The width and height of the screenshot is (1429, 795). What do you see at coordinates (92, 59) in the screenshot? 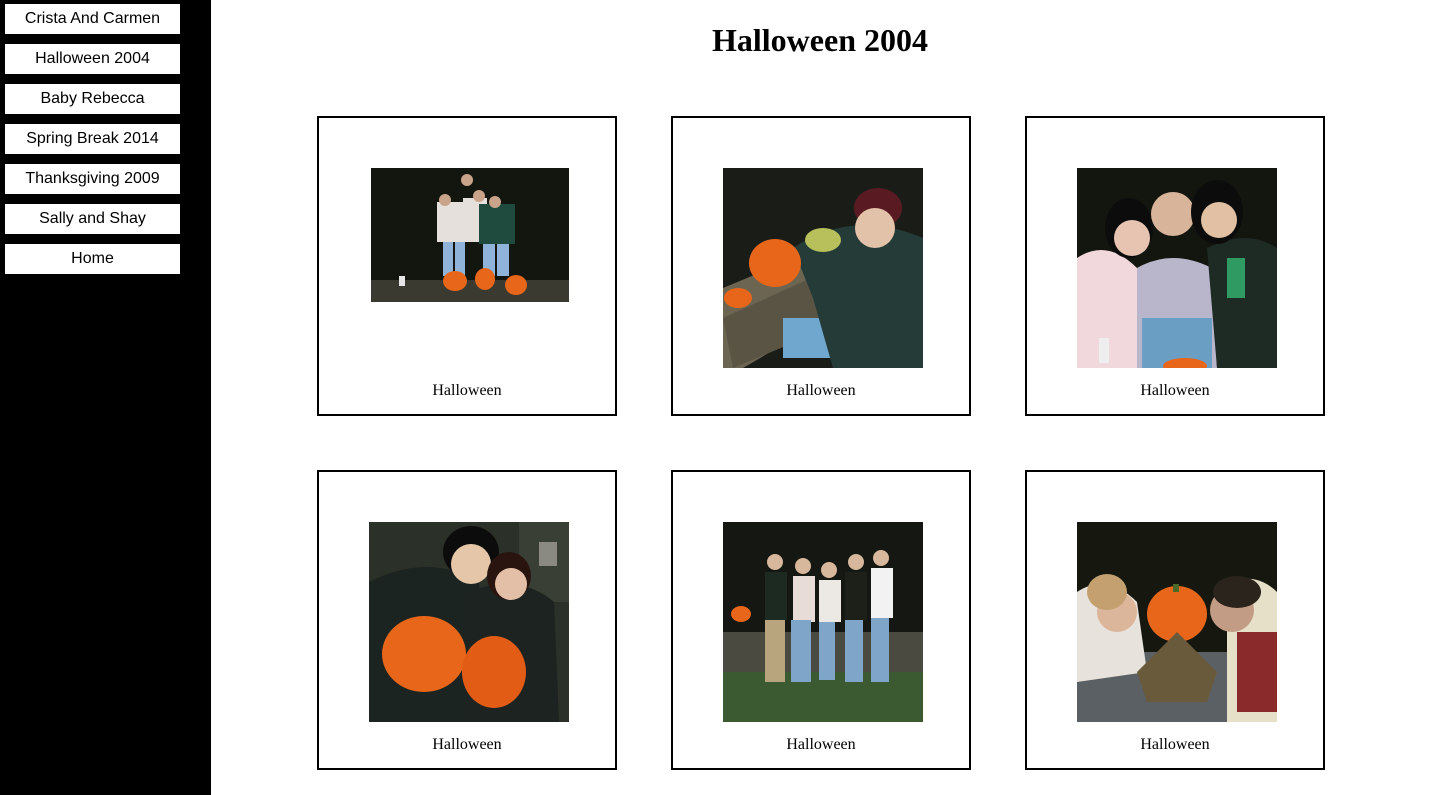
I see `nav-link-halloween-2004: Halloween 2004` at bounding box center [92, 59].